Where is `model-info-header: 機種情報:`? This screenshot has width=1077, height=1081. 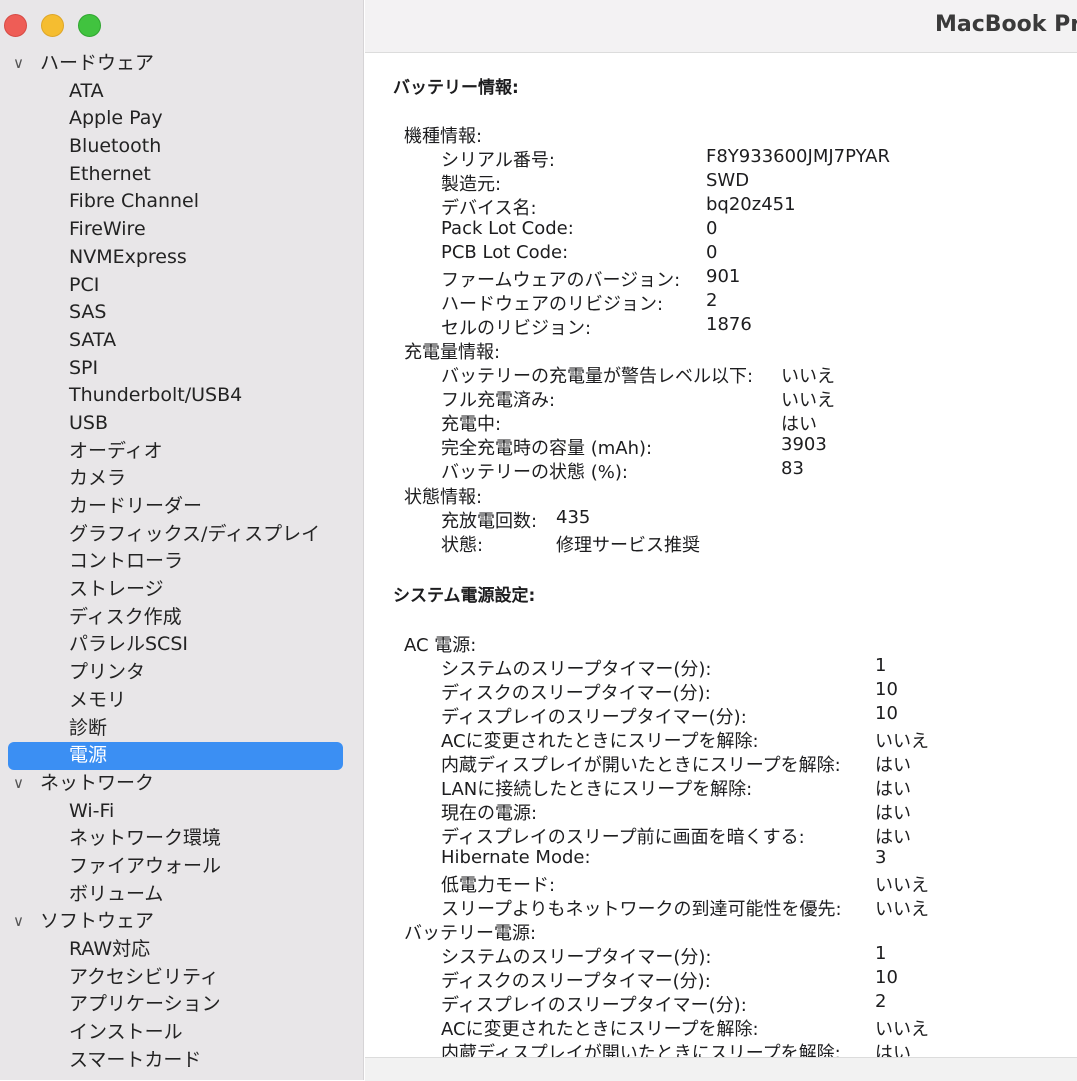
model-info-header: 機種情報: is located at coordinates (443, 136).